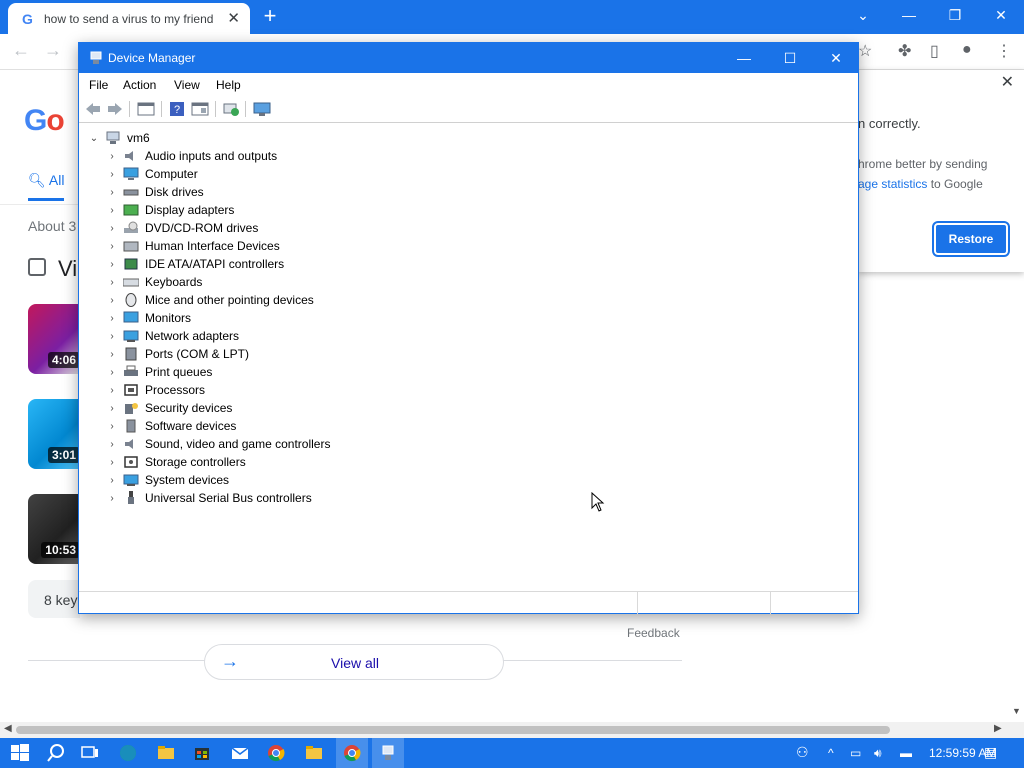  What do you see at coordinates (175, 462) in the screenshot?
I see `tree-category-item: › Storage controllers` at bounding box center [175, 462].